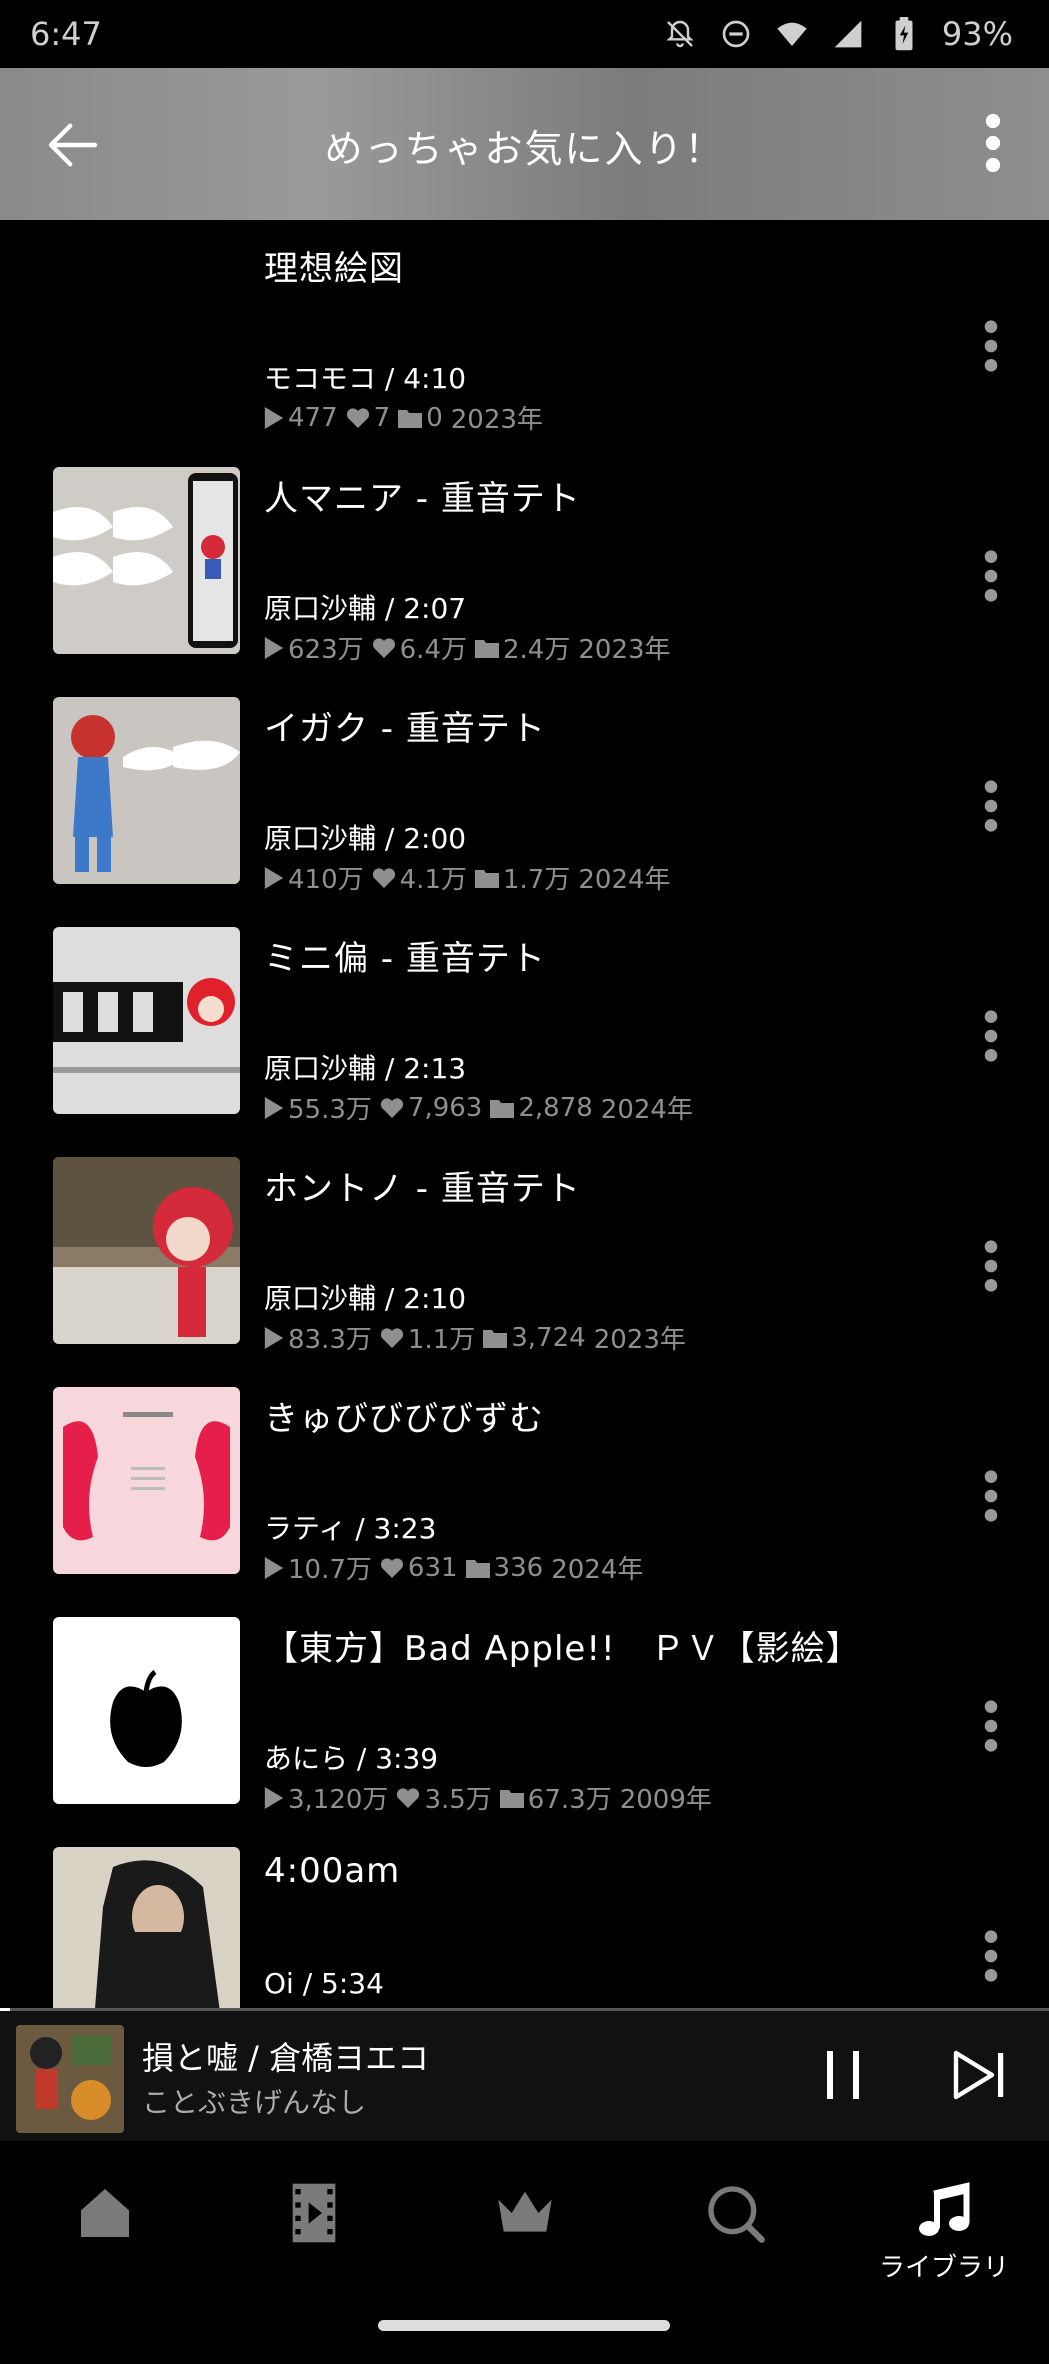  Describe the element at coordinates (433, 650) in the screenshot. I see `like-count: 6.4万` at that location.